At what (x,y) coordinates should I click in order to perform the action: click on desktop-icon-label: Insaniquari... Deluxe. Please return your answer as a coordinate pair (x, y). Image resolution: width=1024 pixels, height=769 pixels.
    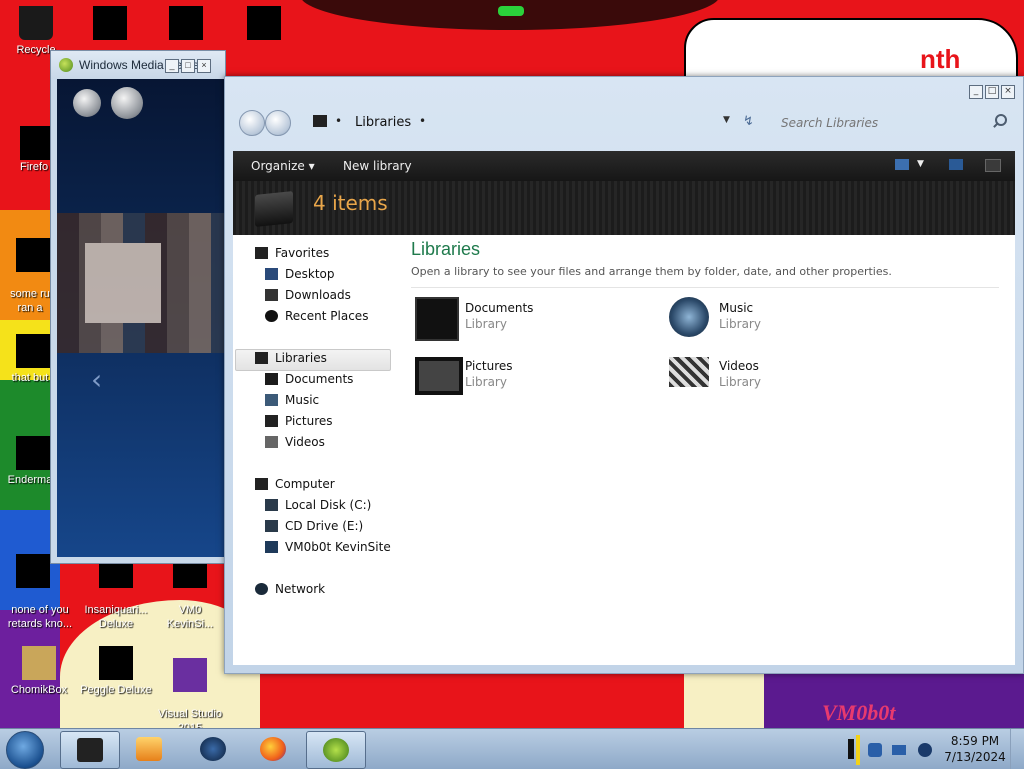
    Looking at the image, I should click on (116, 617).